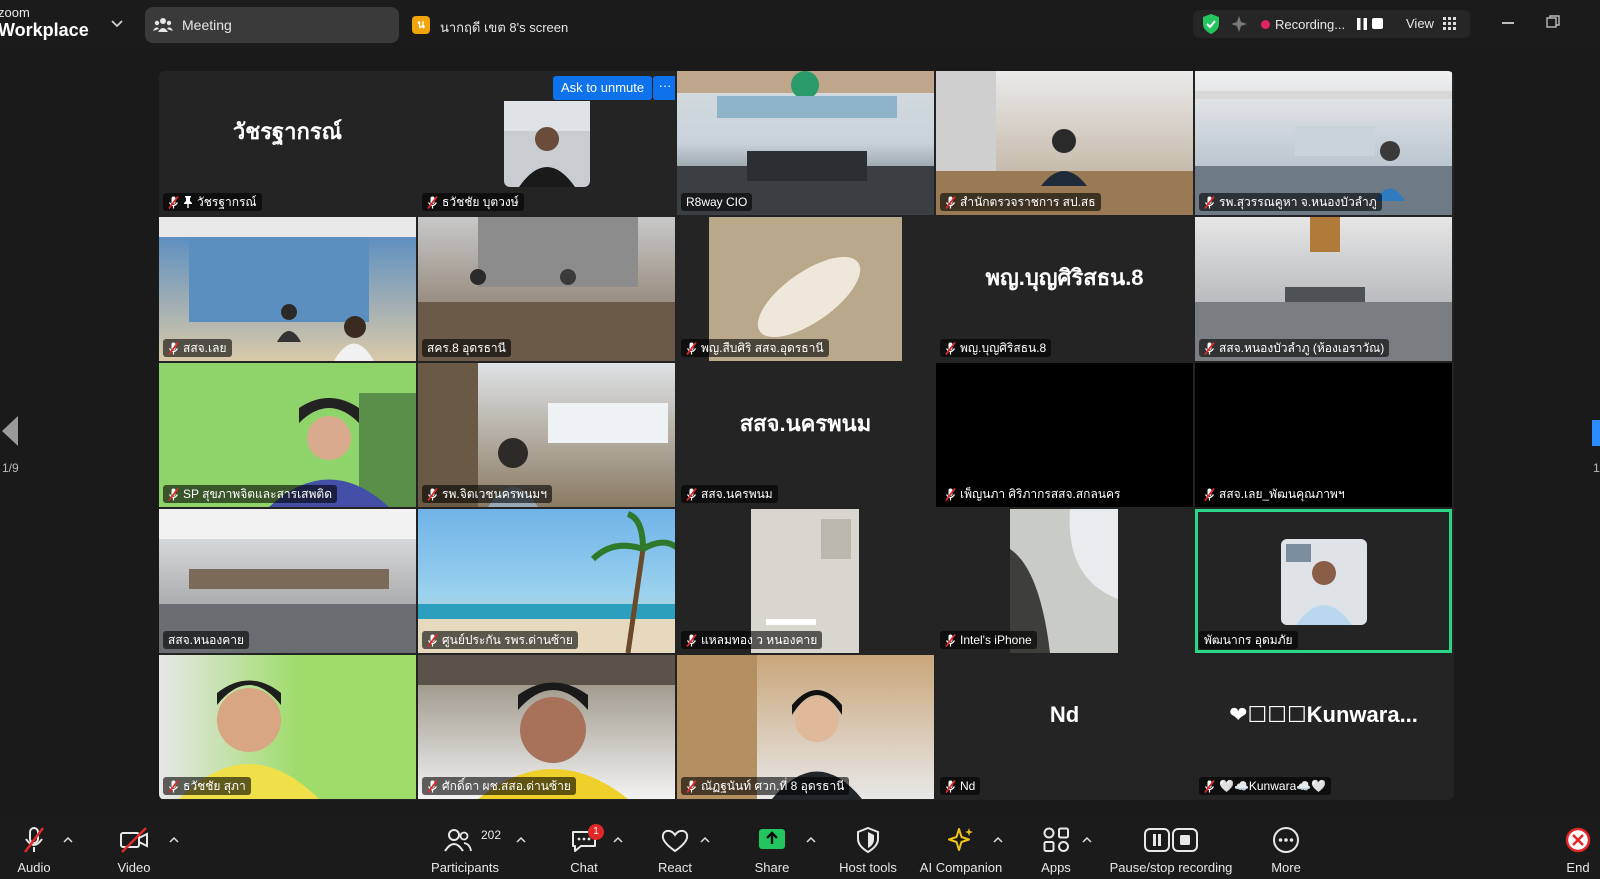 This screenshot has width=1600, height=879. Describe the element at coordinates (1171, 847) in the screenshot. I see `pause-stop-recording-button: Pause/stop recording` at that location.